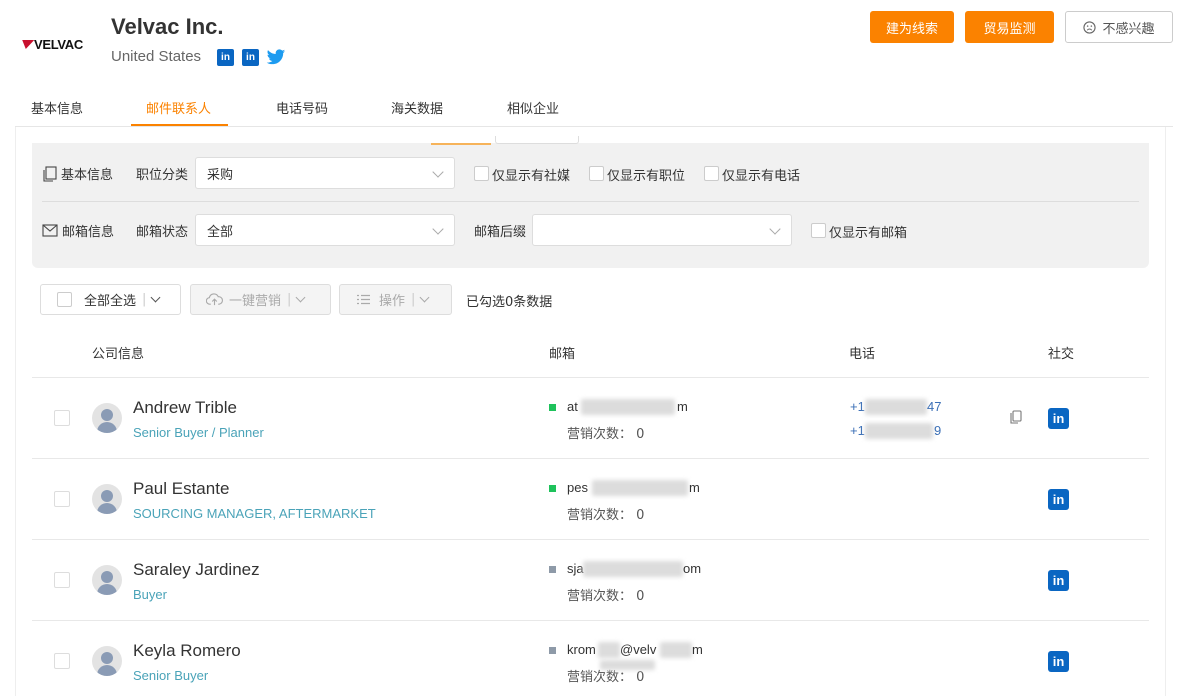 The image size is (1183, 696). I want to click on select-all-label: 全部全选, so click(110, 301).